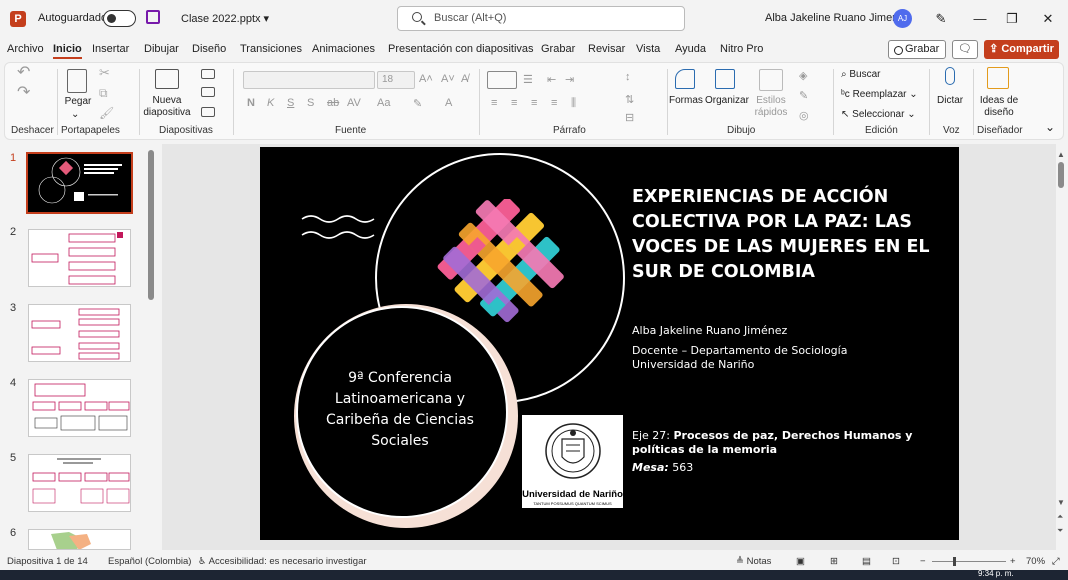 This screenshot has height=580, width=1068. I want to click on next-slide-icon: ⏷, so click(1060, 531).